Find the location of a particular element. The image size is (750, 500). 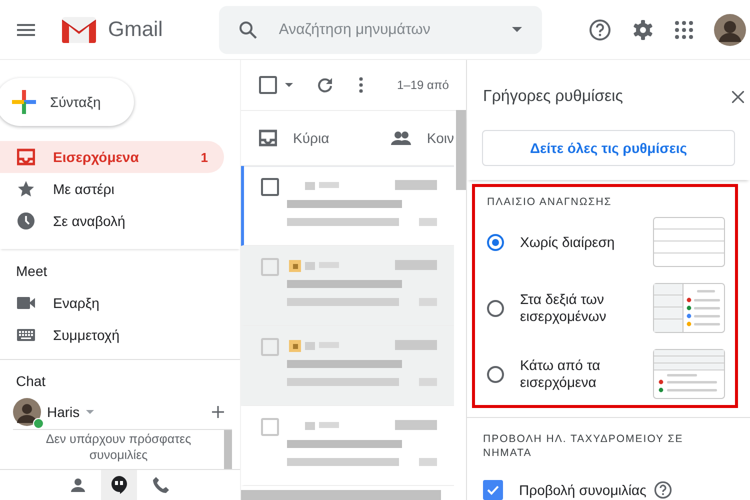

video-camera-icon is located at coordinates (26, 303).